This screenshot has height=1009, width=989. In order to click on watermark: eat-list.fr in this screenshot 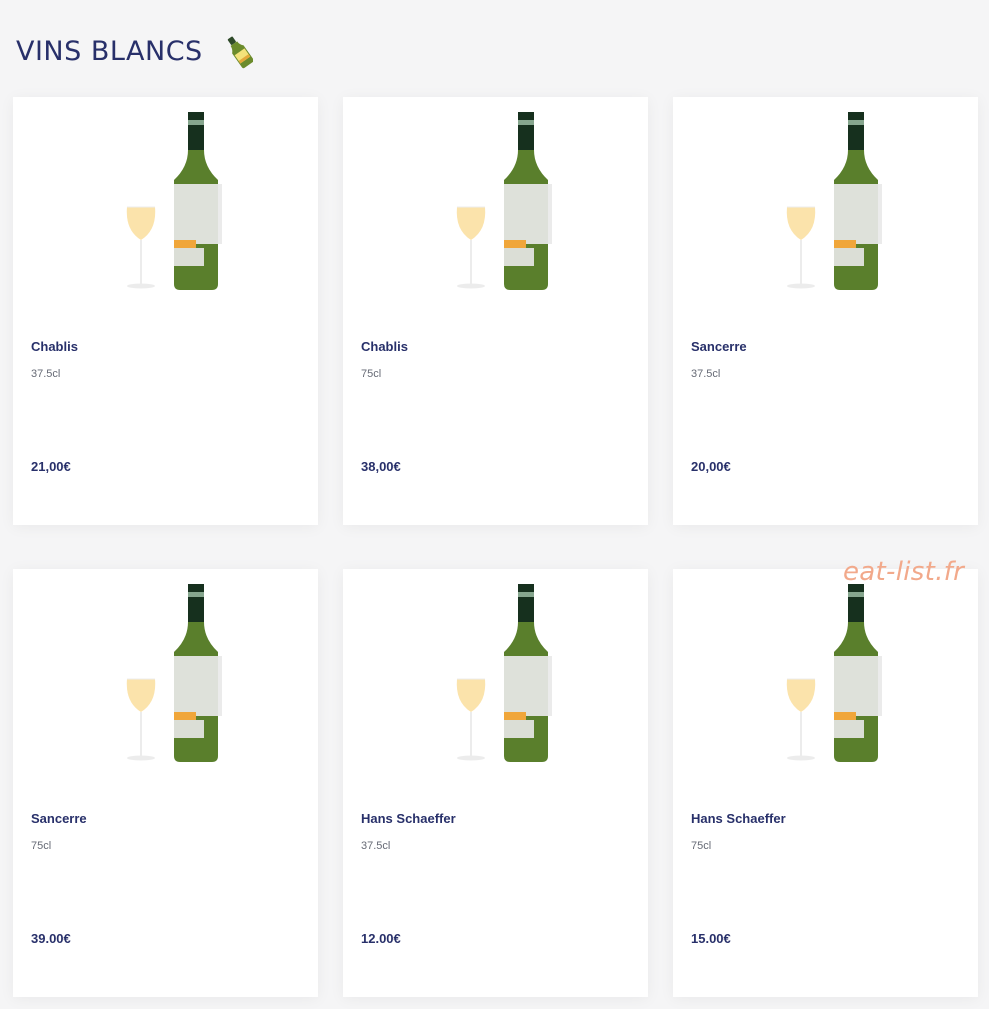, I will do `click(904, 572)`.